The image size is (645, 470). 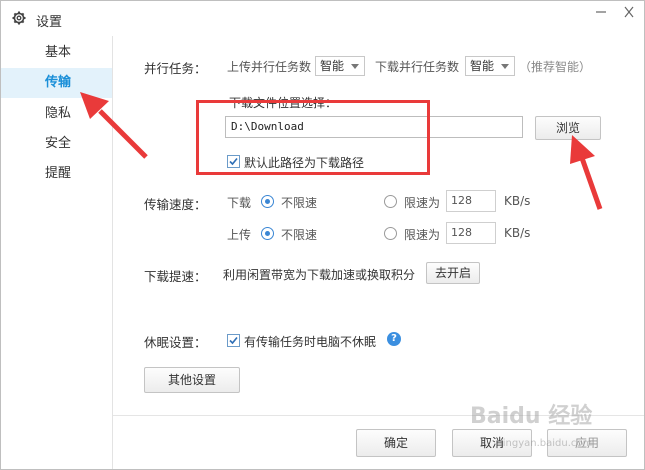 What do you see at coordinates (269, 67) in the screenshot?
I see `upload-parallel-label: 上传并行任务数` at bounding box center [269, 67].